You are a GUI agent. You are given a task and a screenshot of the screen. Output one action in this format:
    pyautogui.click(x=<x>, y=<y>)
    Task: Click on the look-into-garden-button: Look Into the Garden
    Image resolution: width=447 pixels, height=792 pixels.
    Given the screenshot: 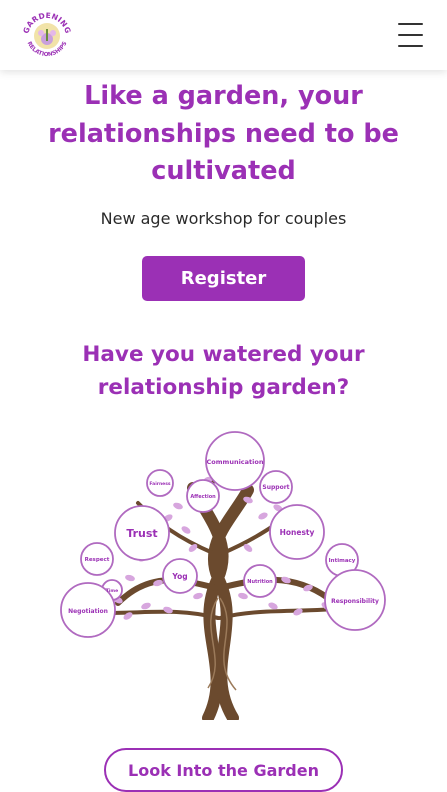 What is the action you would take?
    pyautogui.click(x=223, y=770)
    